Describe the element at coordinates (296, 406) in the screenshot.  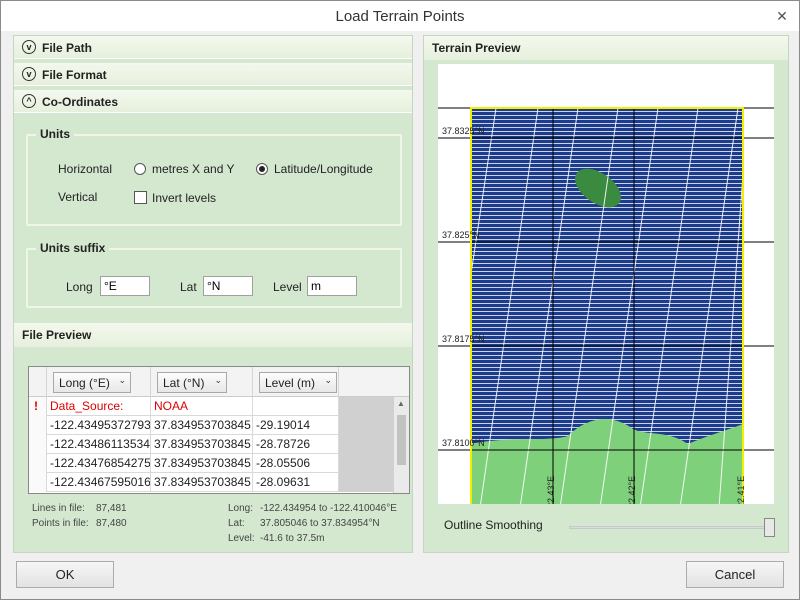
I see `table-cell` at that location.